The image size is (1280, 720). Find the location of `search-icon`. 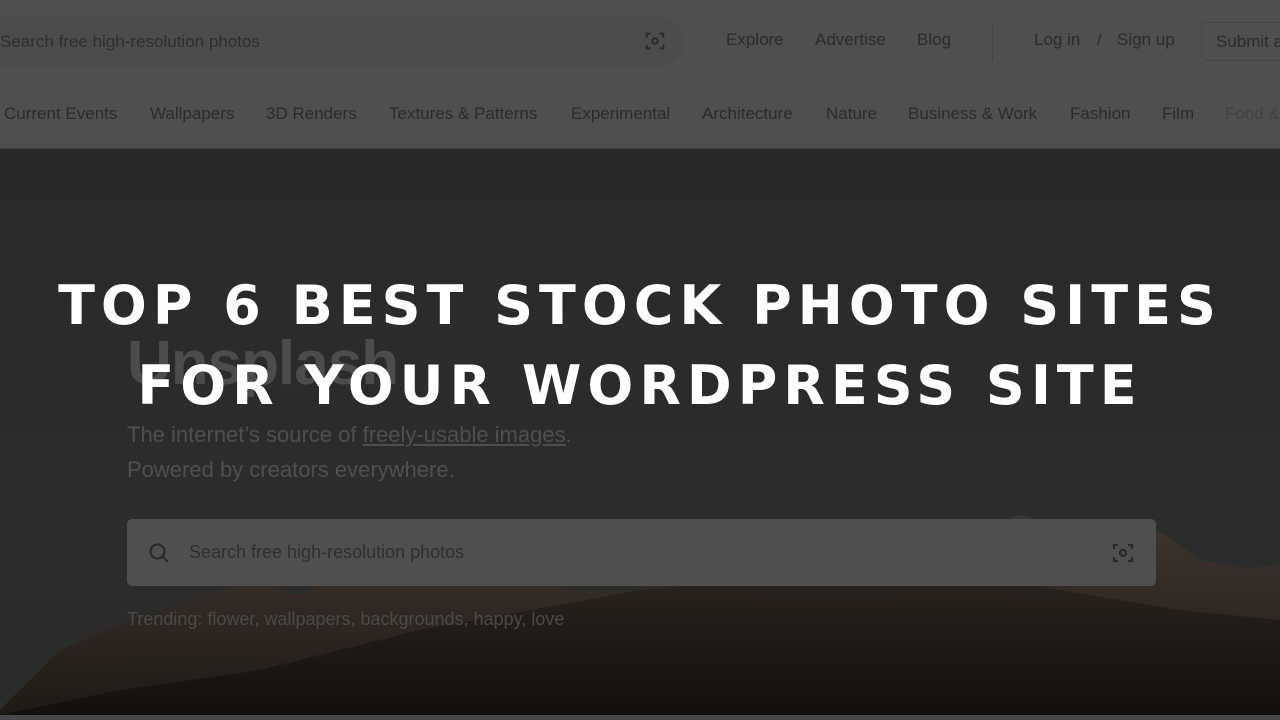

search-icon is located at coordinates (159, 553).